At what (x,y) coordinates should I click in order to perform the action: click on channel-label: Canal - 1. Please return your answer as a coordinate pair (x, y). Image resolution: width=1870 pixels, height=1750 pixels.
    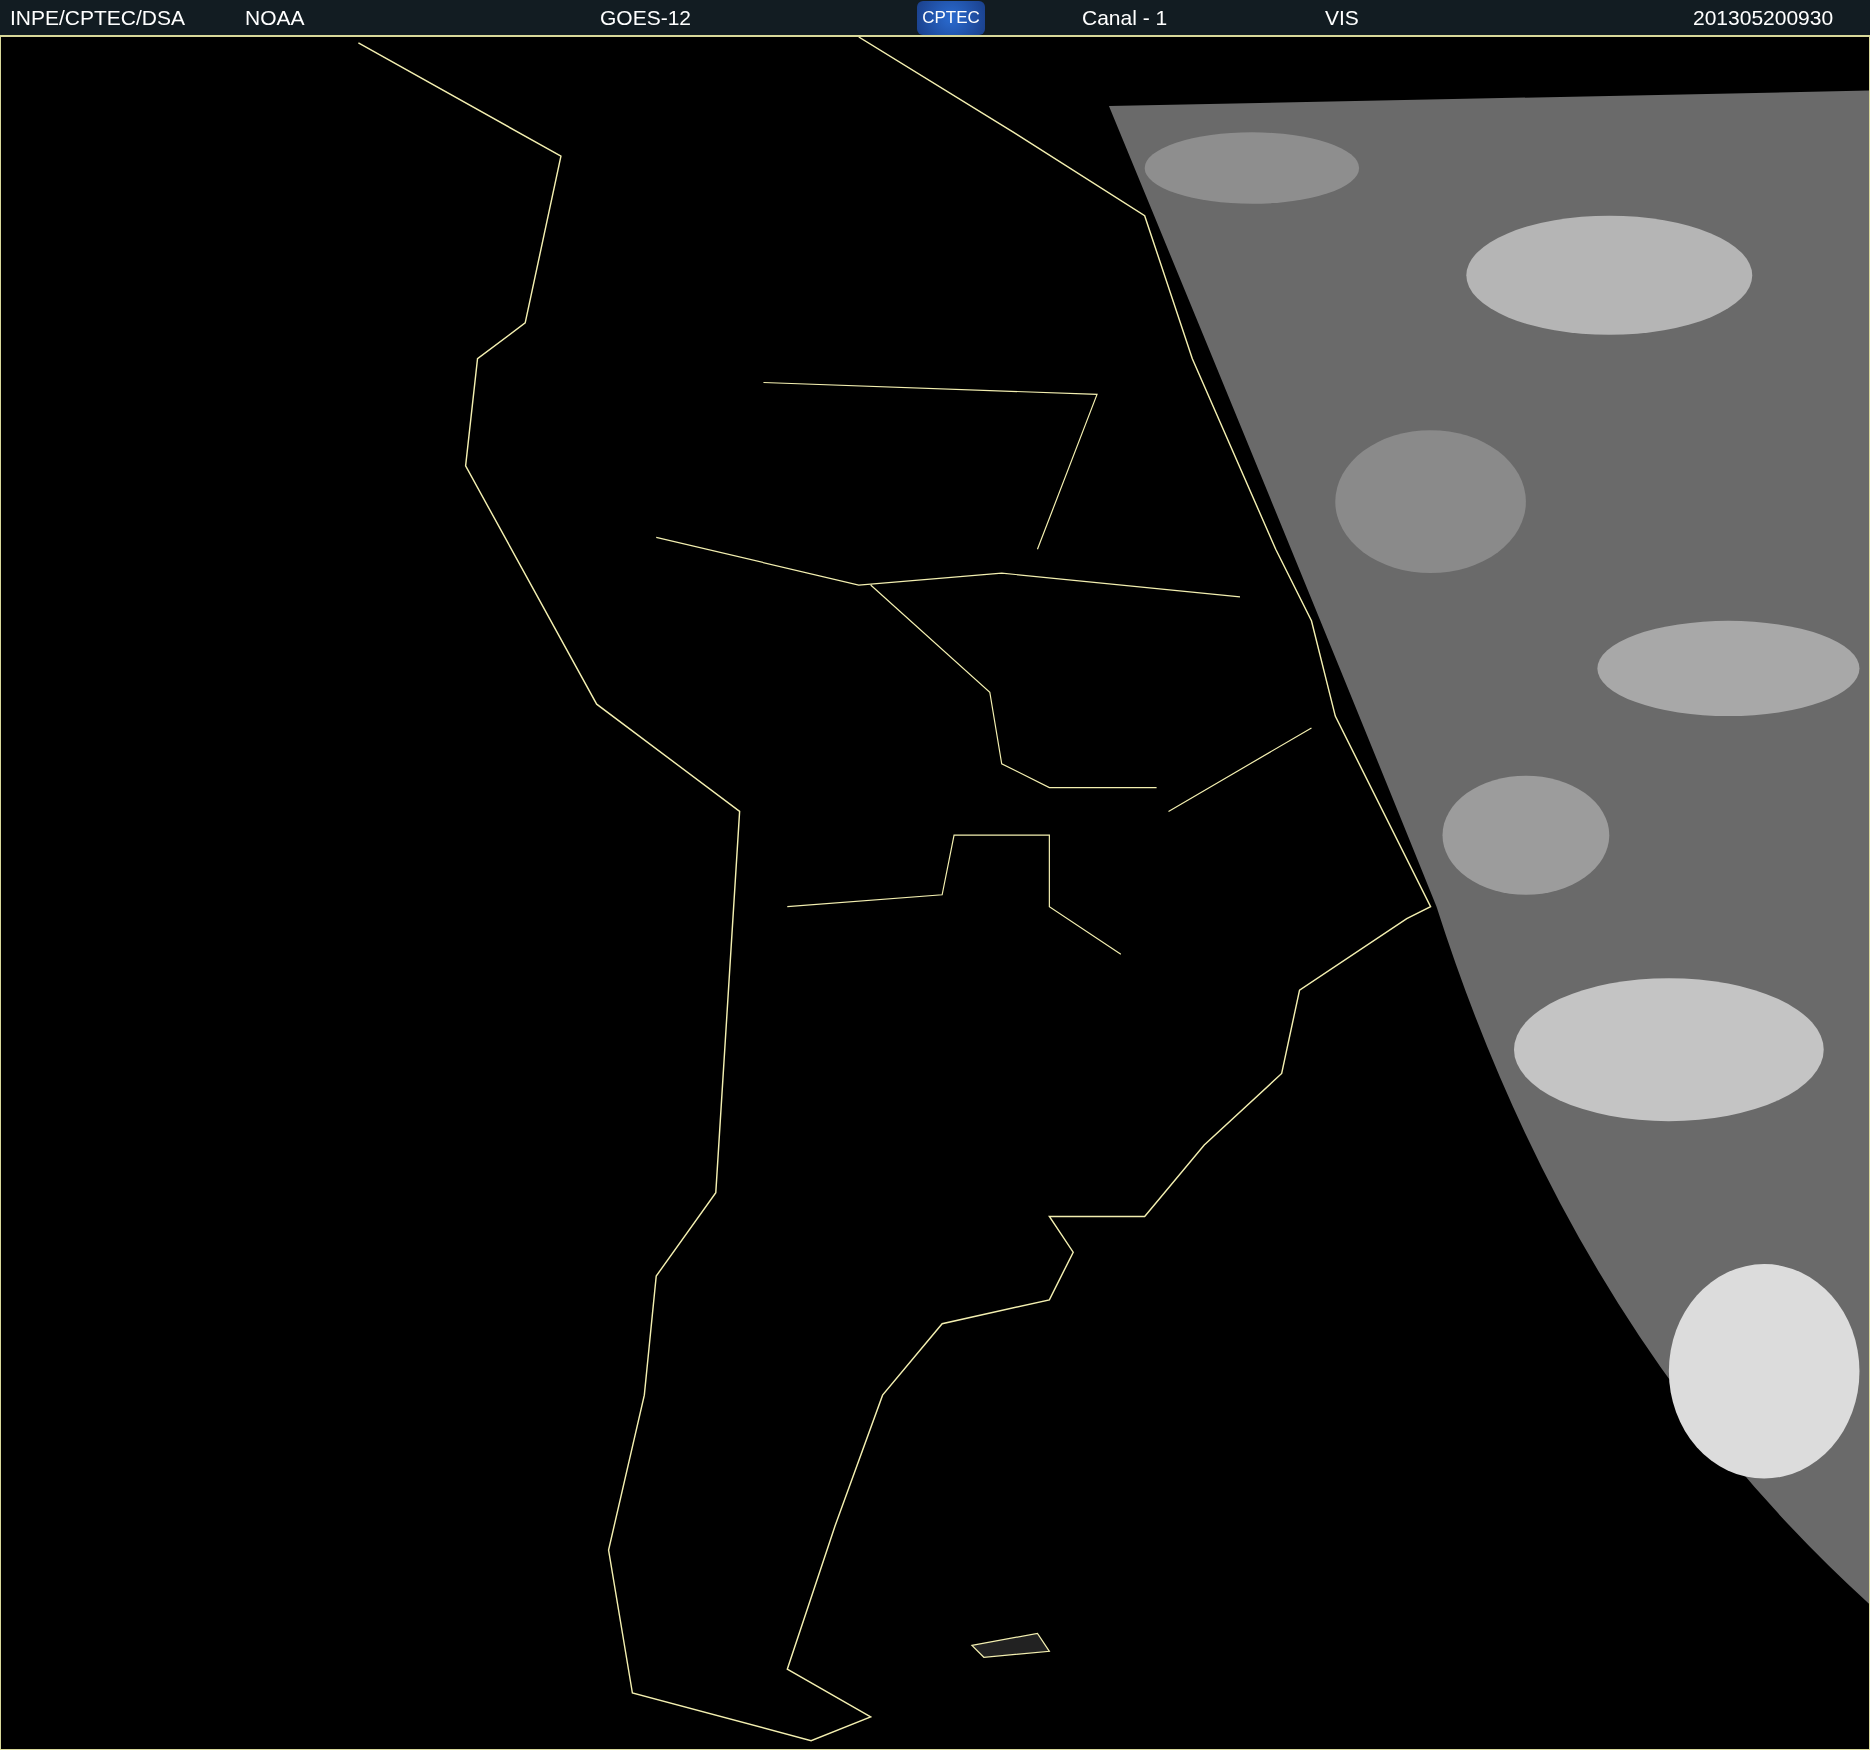
    Looking at the image, I should click on (1125, 17).